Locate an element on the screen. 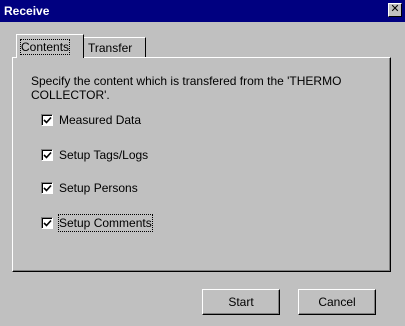 This screenshot has height=326, width=405. close-button: ✕ is located at coordinates (395, 10).